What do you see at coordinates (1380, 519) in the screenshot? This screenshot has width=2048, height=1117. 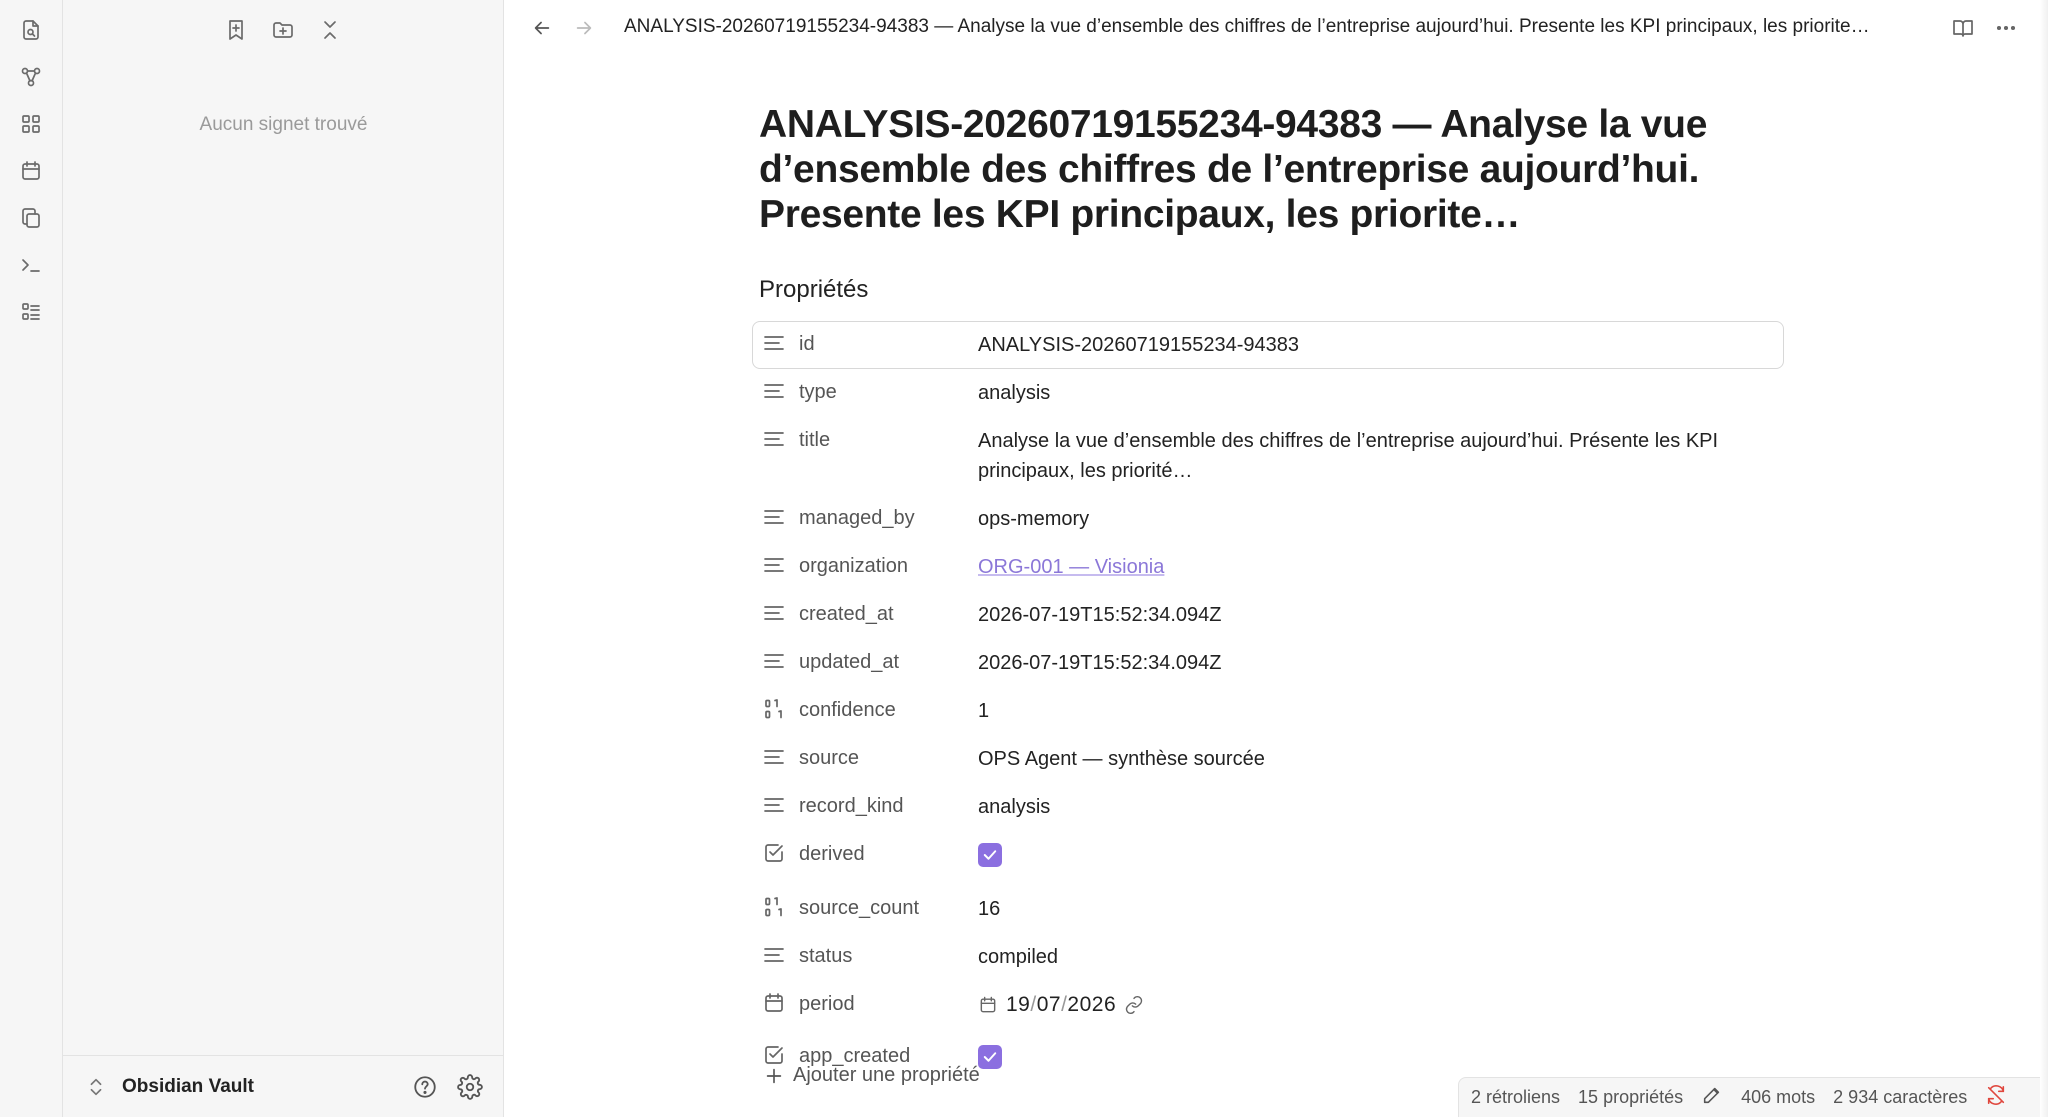 I see `property-value: ops-memory` at bounding box center [1380, 519].